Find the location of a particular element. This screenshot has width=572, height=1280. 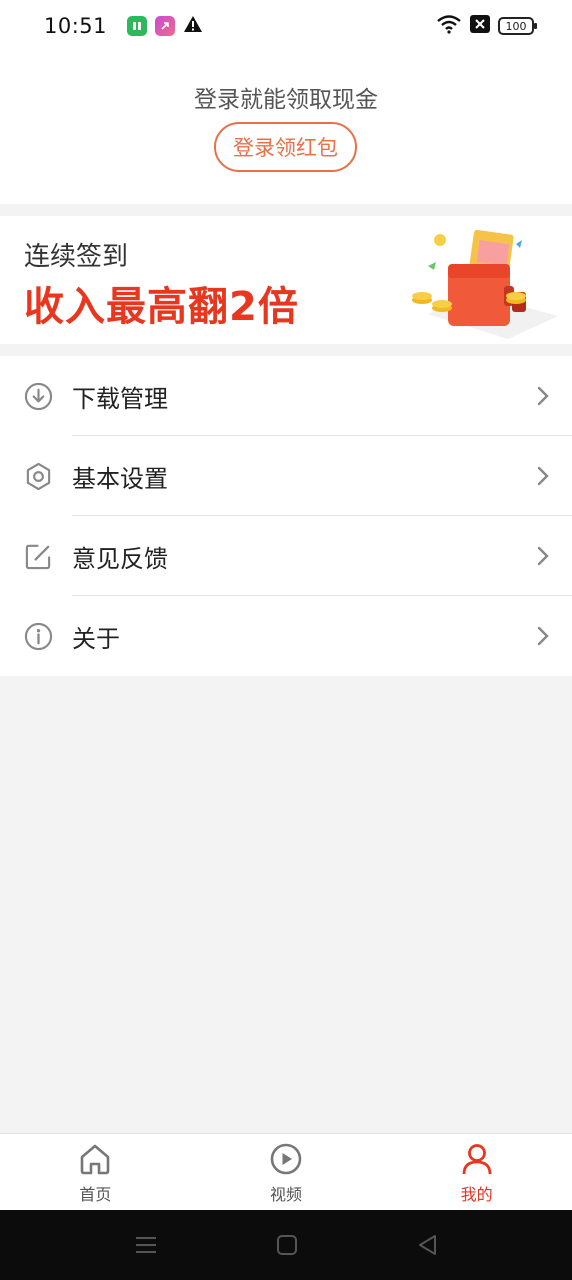

home-square-icon is located at coordinates (287, 1245).